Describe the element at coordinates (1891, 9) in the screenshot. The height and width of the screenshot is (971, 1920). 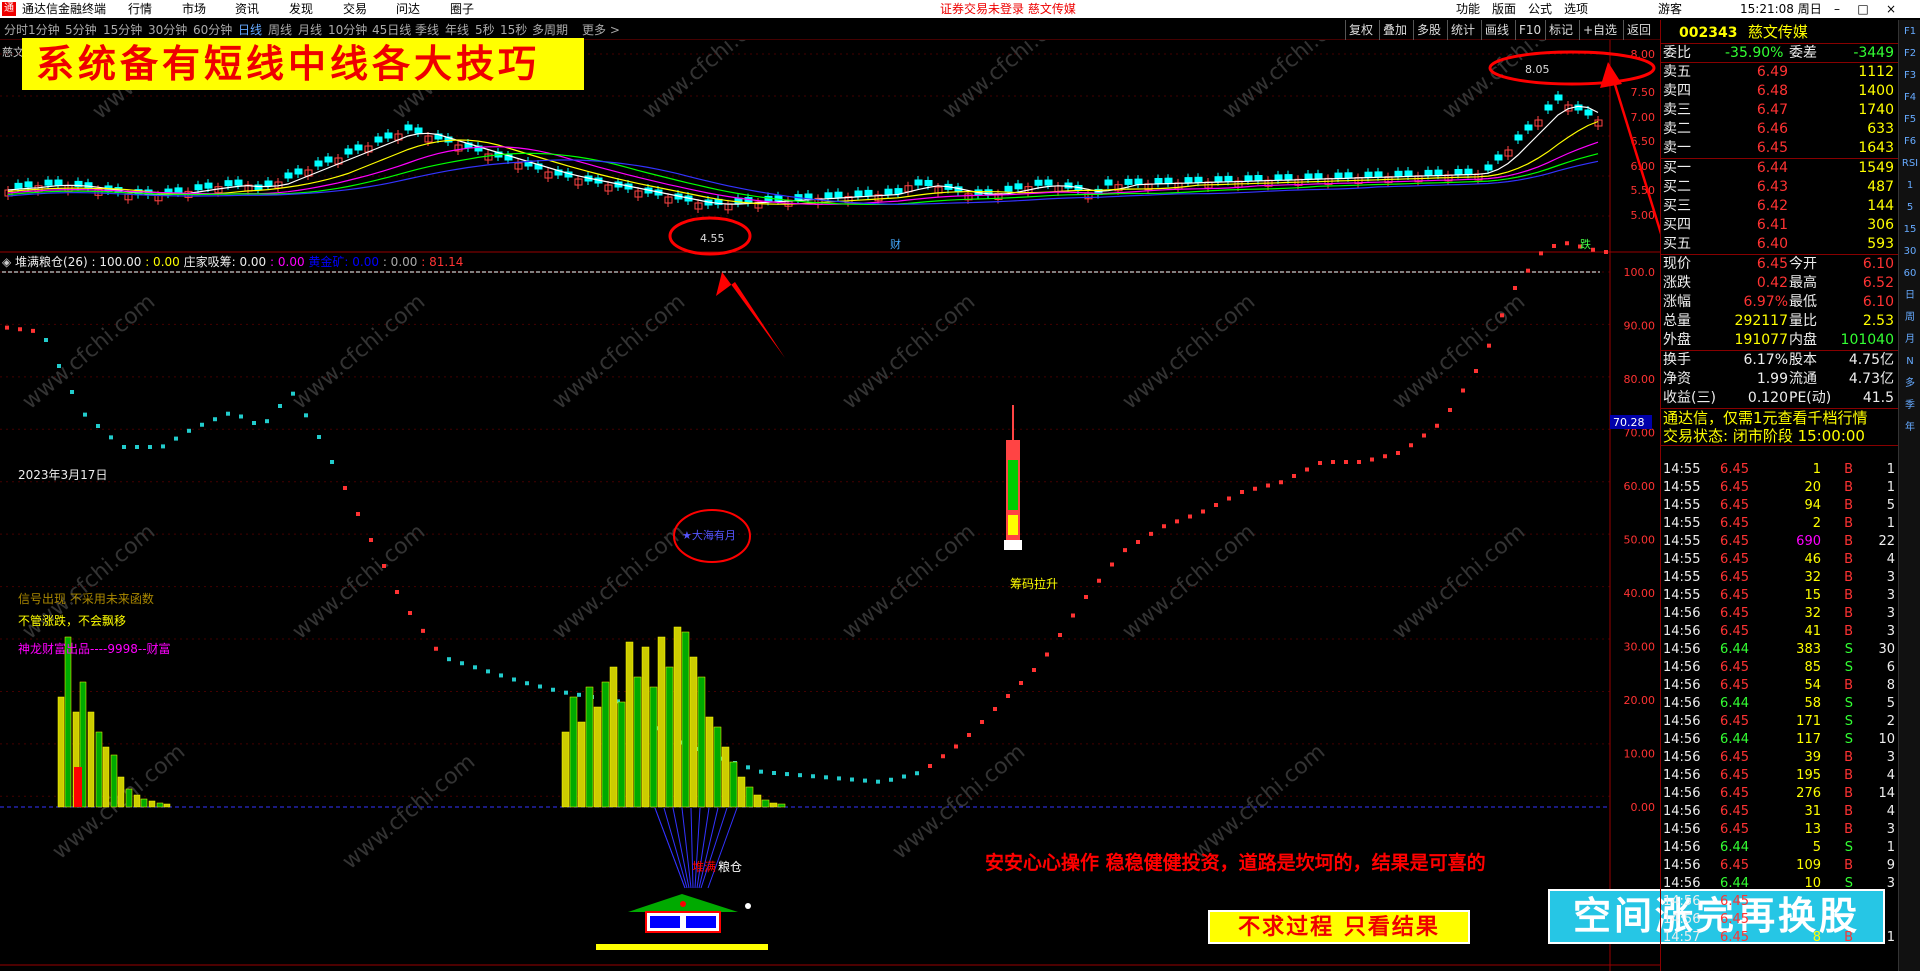
I see `close-icon: ×` at that location.